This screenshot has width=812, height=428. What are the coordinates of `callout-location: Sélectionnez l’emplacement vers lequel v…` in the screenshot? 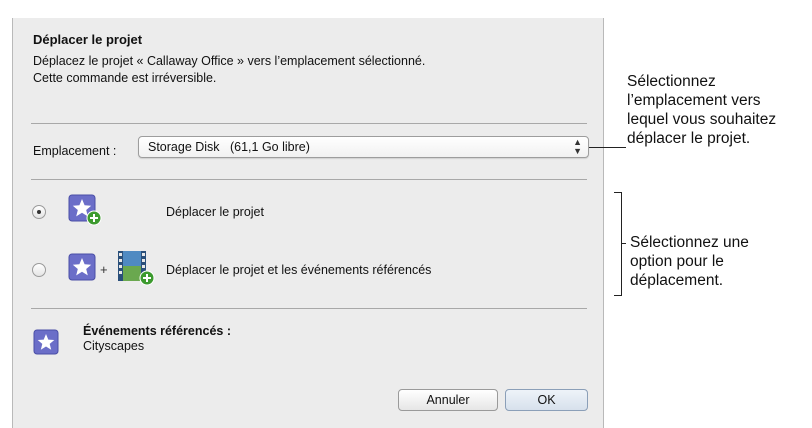 It's located at (701, 110).